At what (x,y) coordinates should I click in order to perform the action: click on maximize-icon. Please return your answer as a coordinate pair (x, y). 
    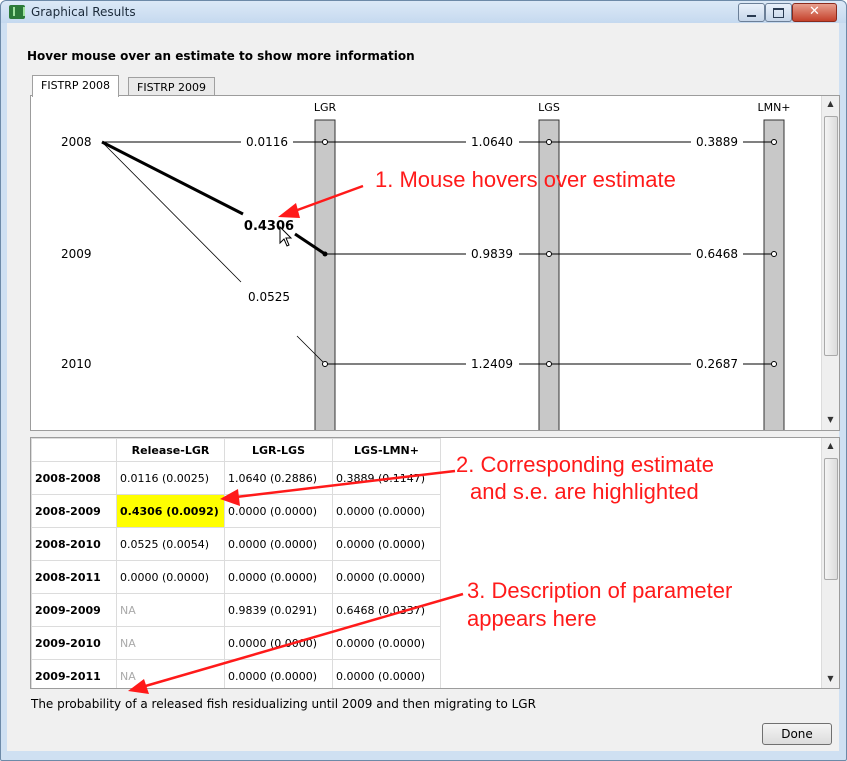
    Looking at the image, I should click on (778, 13).